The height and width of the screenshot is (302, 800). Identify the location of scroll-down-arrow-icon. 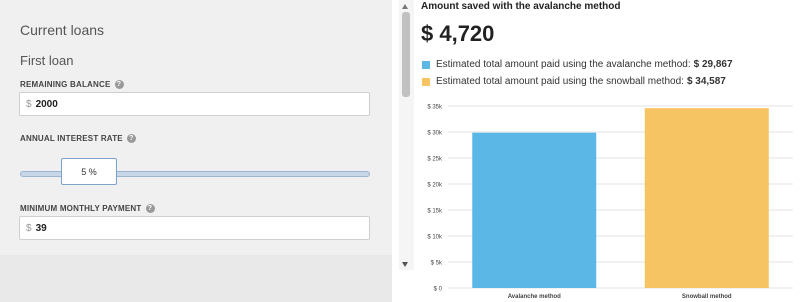
(405, 264).